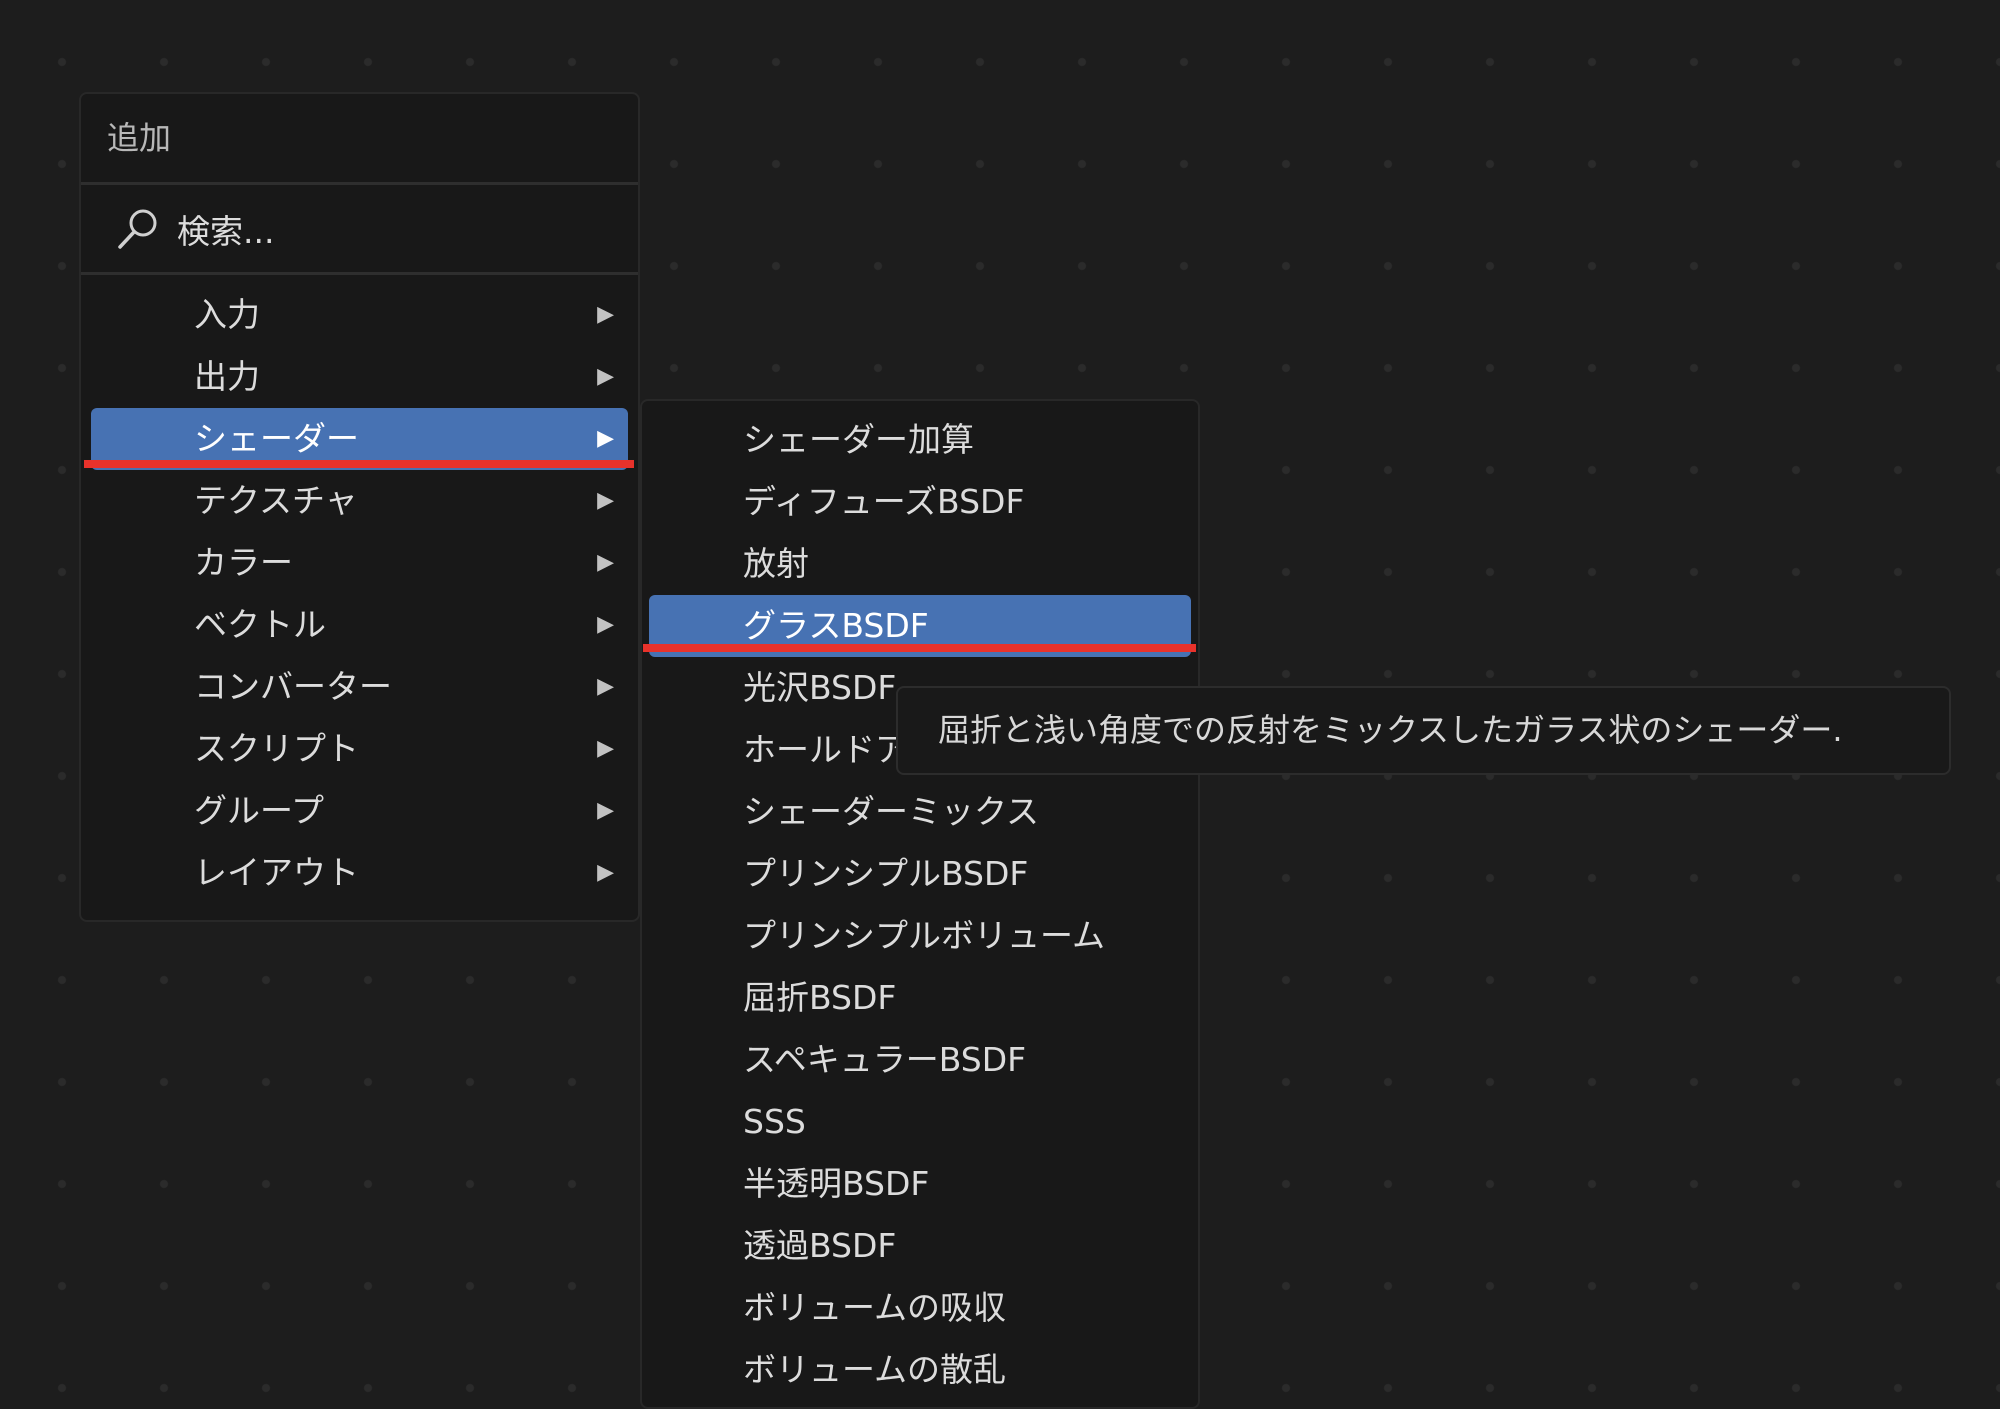  I want to click on menu-item-label: 半透明BSDF, so click(836, 1183).